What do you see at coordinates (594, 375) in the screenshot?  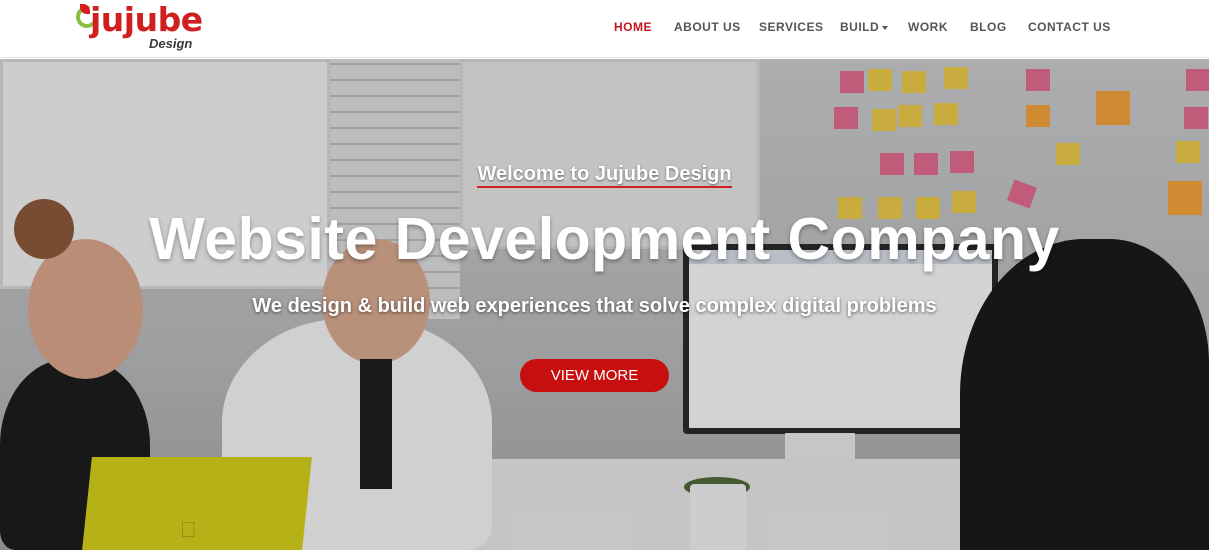 I see `view-more-button: VIEW MORE` at bounding box center [594, 375].